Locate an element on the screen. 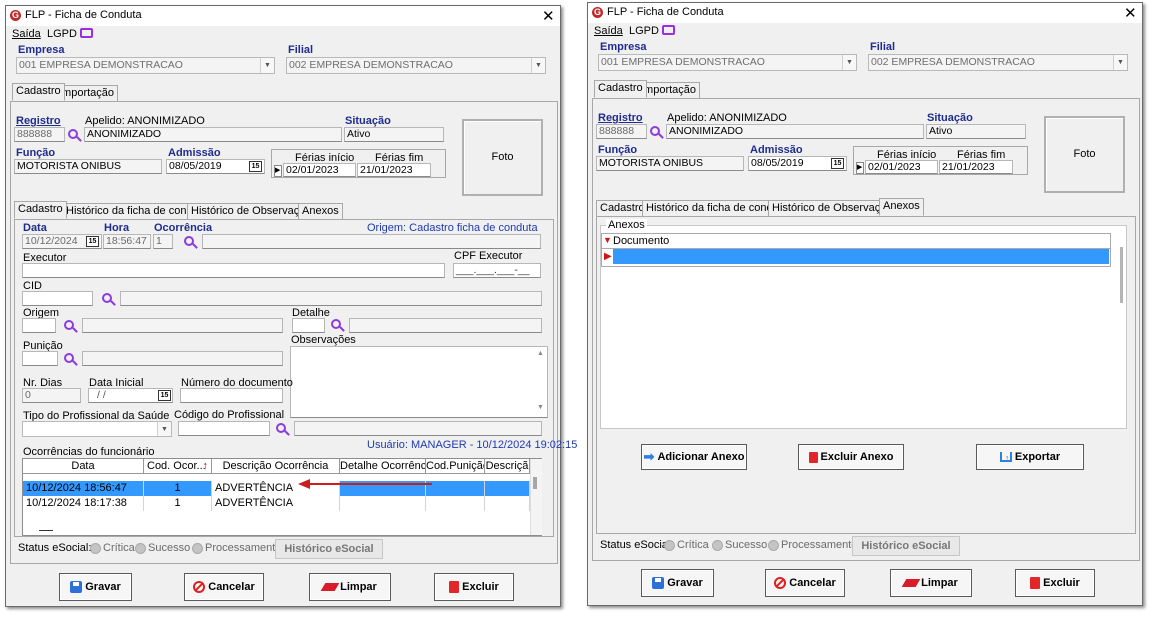 This screenshot has width=1156, height=620. row-detalhe is located at coordinates (383, 503).